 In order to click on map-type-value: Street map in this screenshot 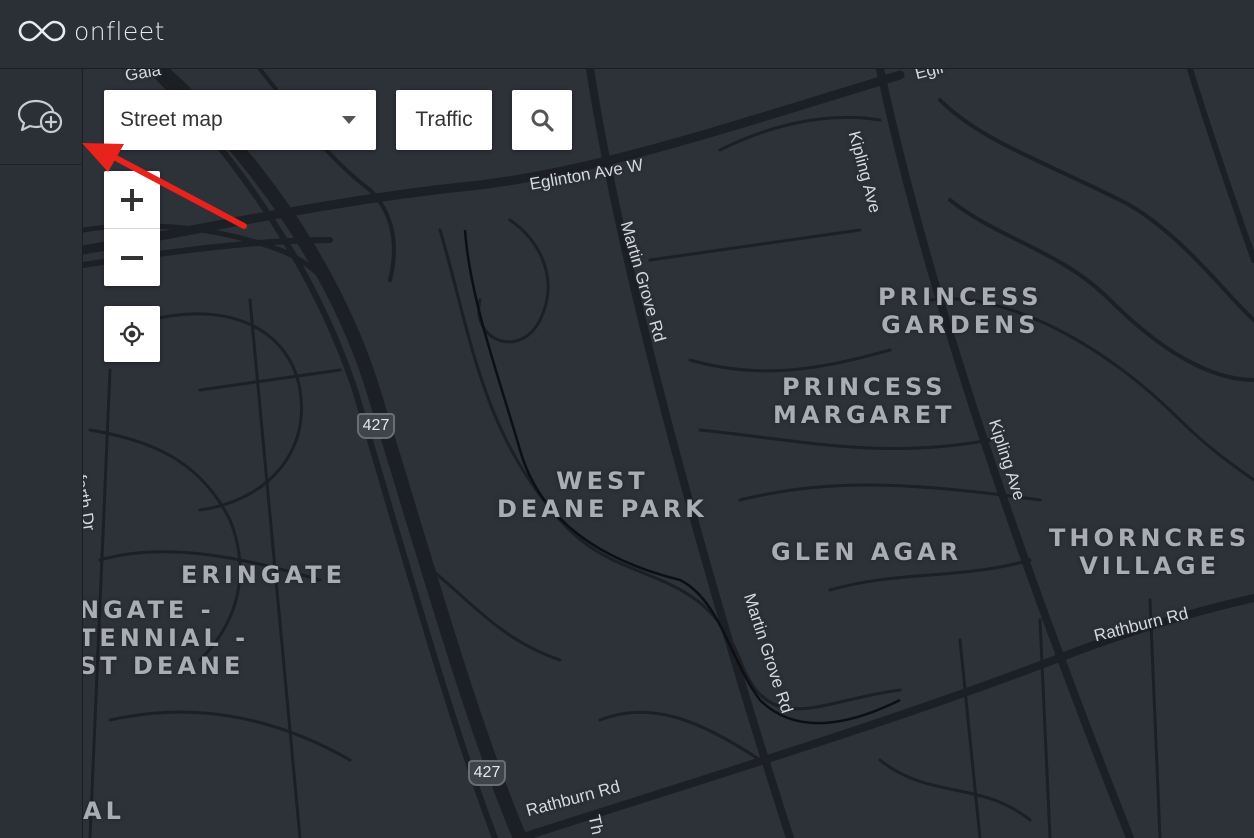, I will do `click(171, 119)`.